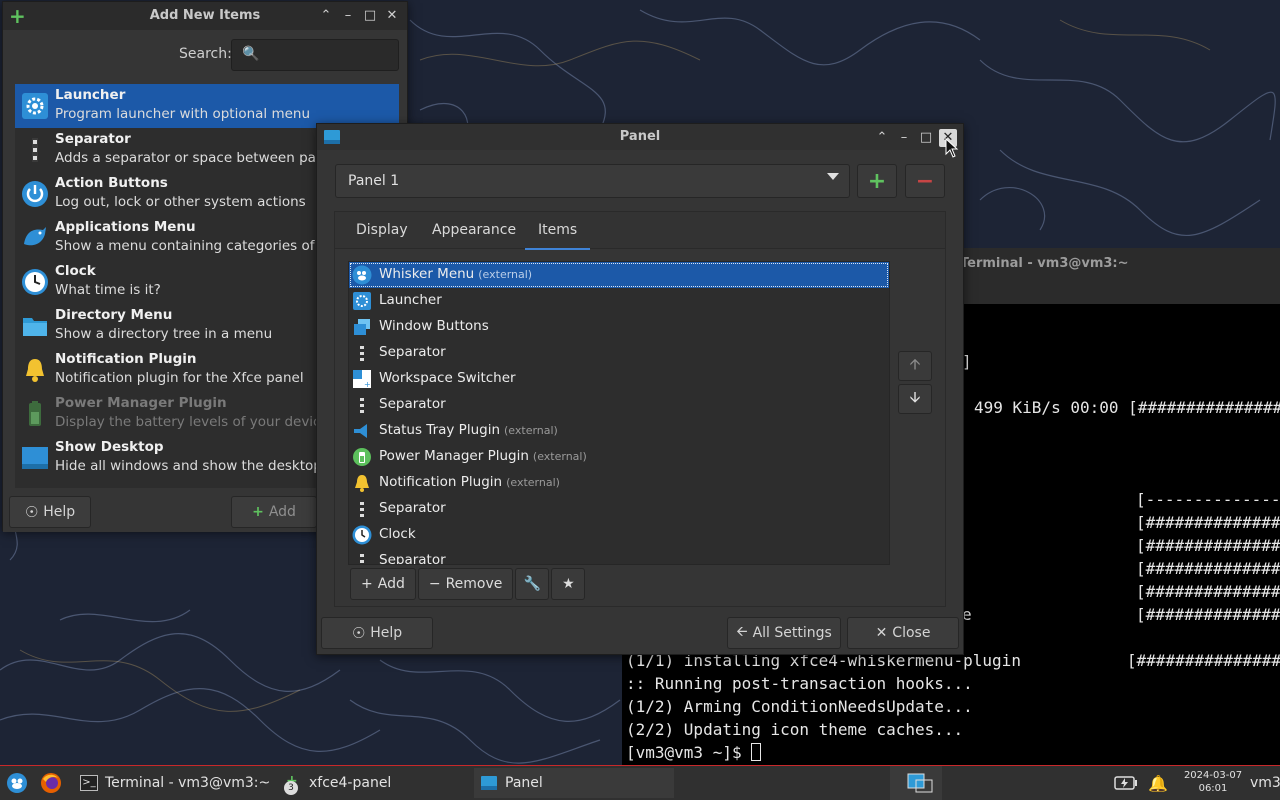  Describe the element at coordinates (441, 482) in the screenshot. I see `item-name: Notification Plugin` at that location.